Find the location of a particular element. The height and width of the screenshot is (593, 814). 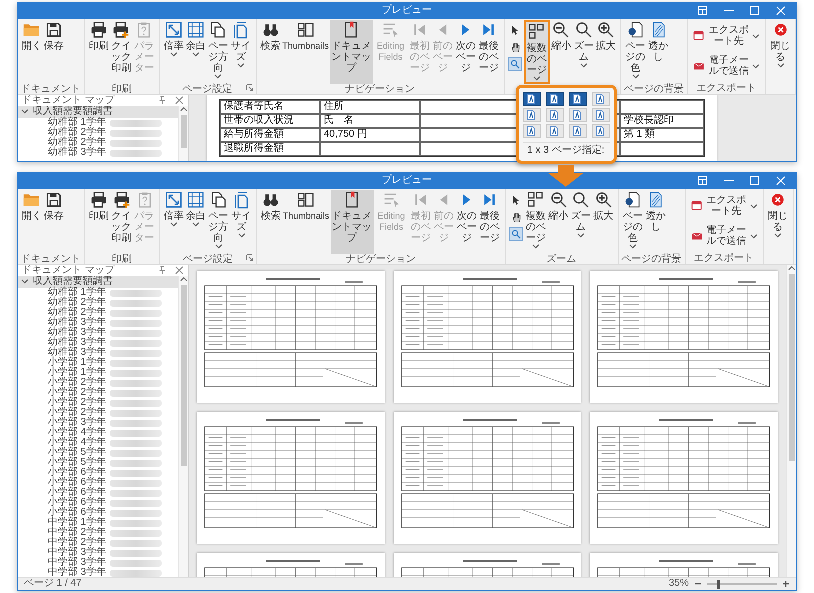

search-button: 検索 is located at coordinates (271, 222).